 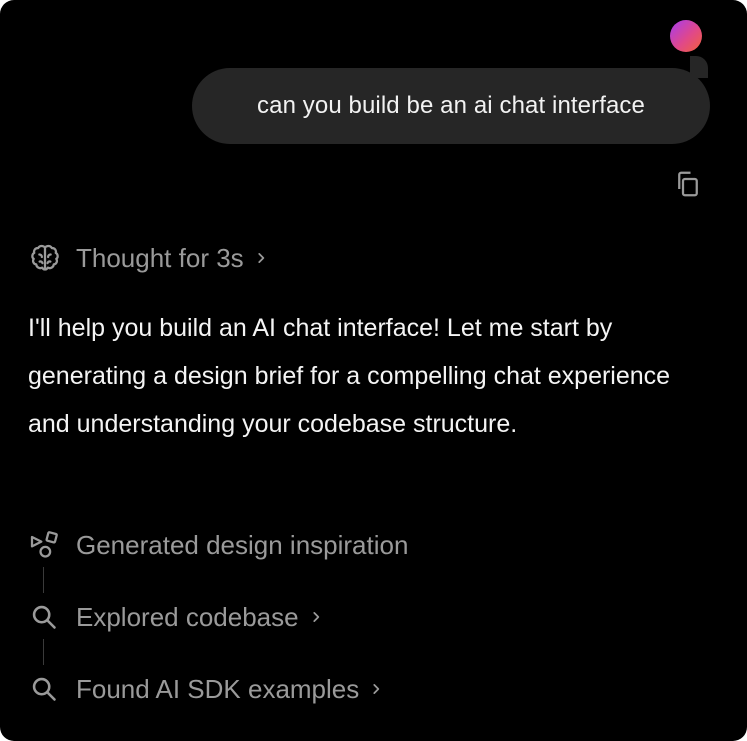 I want to click on brain-icon, so click(x=45, y=258).